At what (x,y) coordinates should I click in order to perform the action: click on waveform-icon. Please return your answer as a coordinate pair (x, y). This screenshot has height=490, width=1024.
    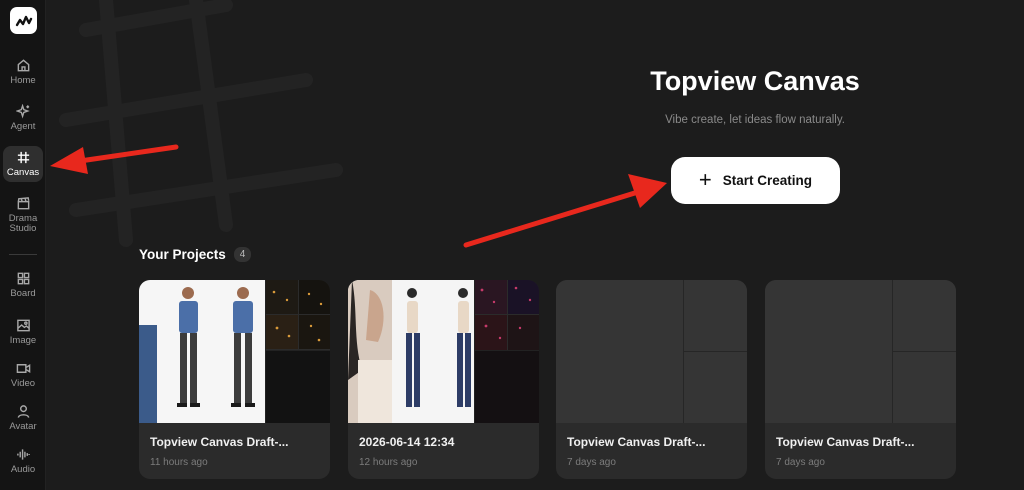
    Looking at the image, I should click on (23, 454).